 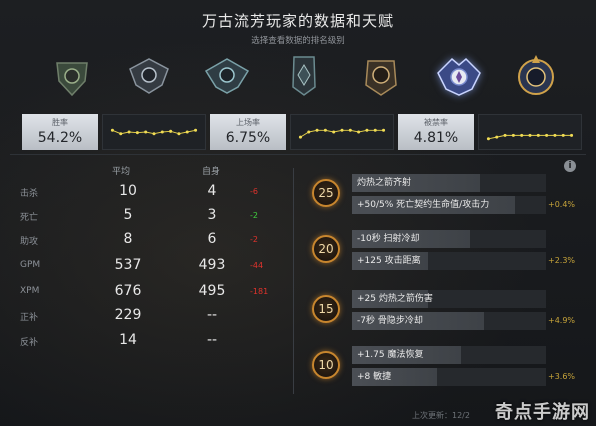 I want to click on self-value: 493, so click(x=212, y=265).